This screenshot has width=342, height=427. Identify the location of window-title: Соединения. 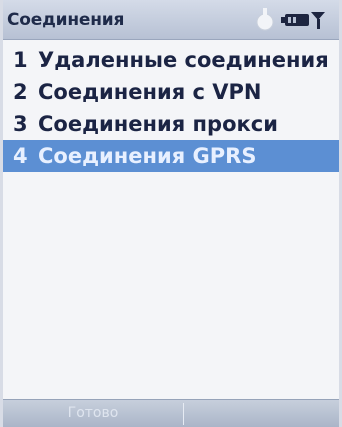
(66, 20).